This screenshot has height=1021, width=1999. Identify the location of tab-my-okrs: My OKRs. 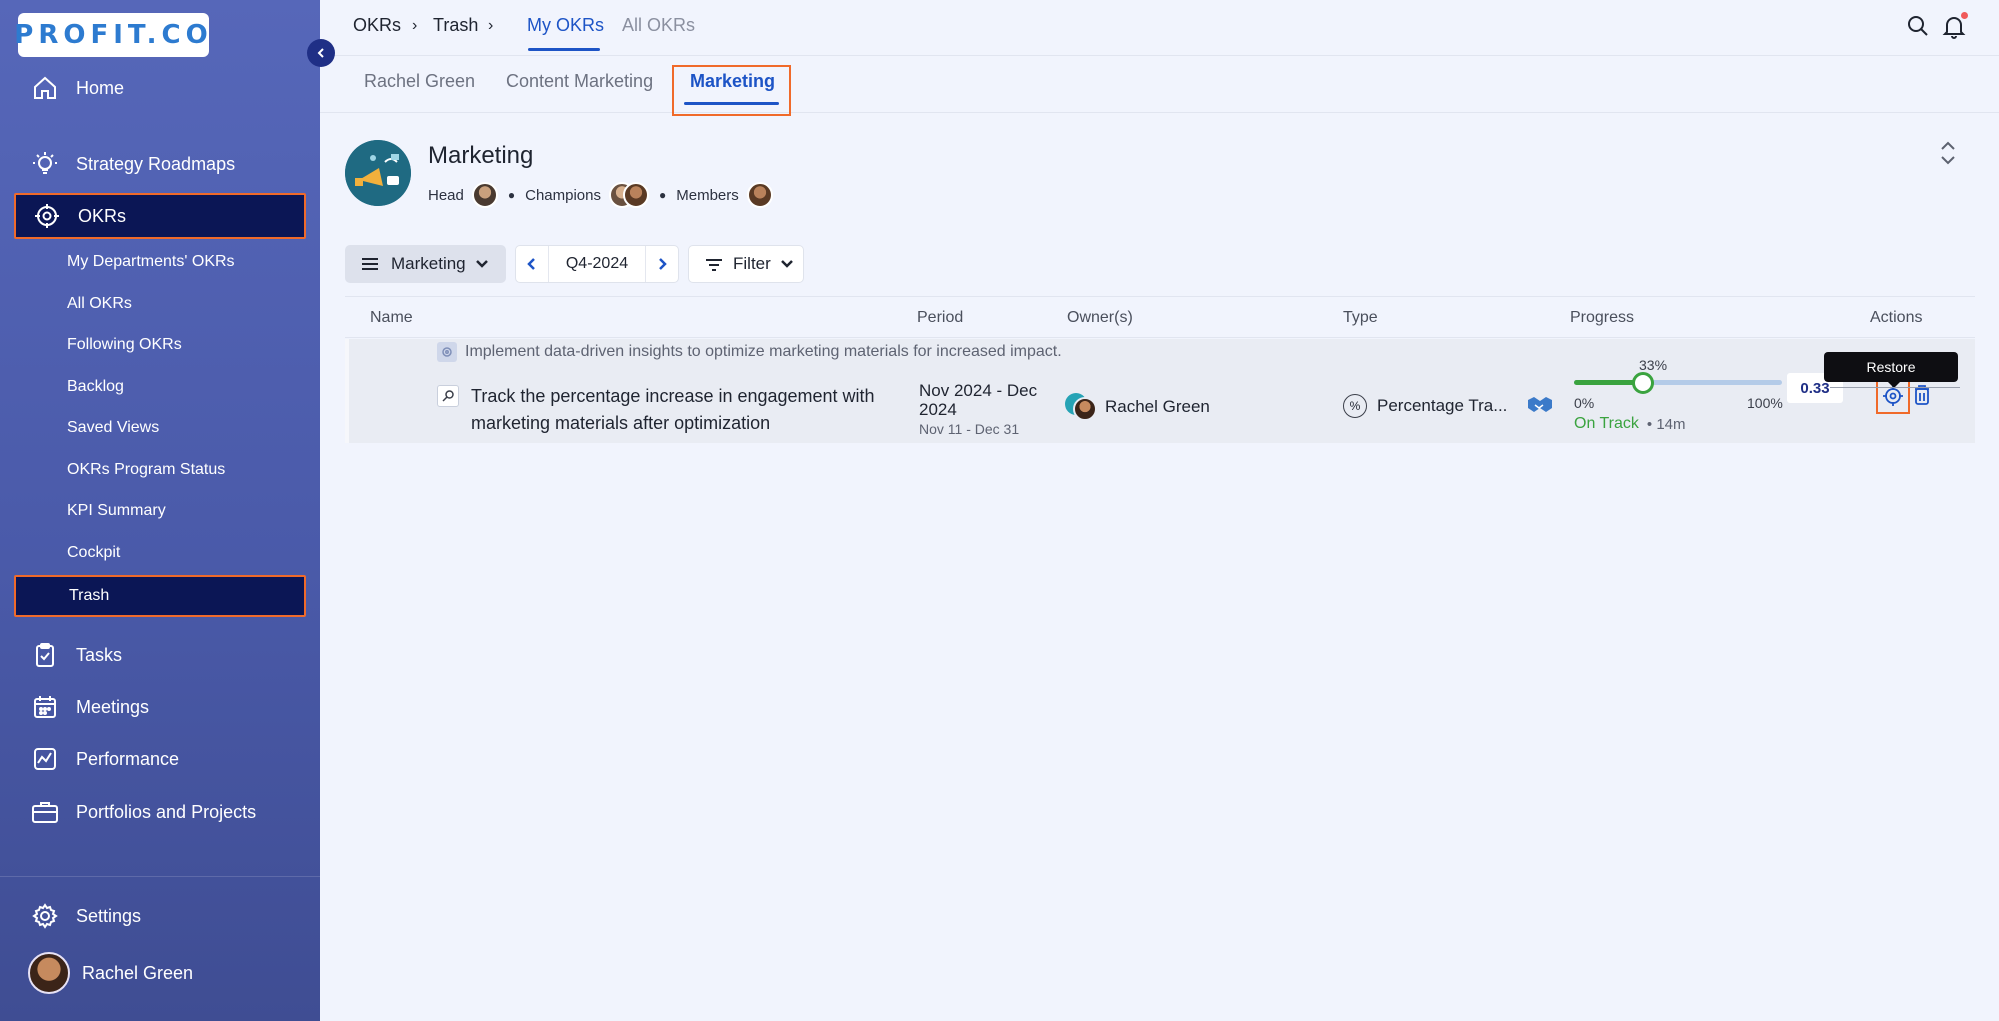
(565, 25).